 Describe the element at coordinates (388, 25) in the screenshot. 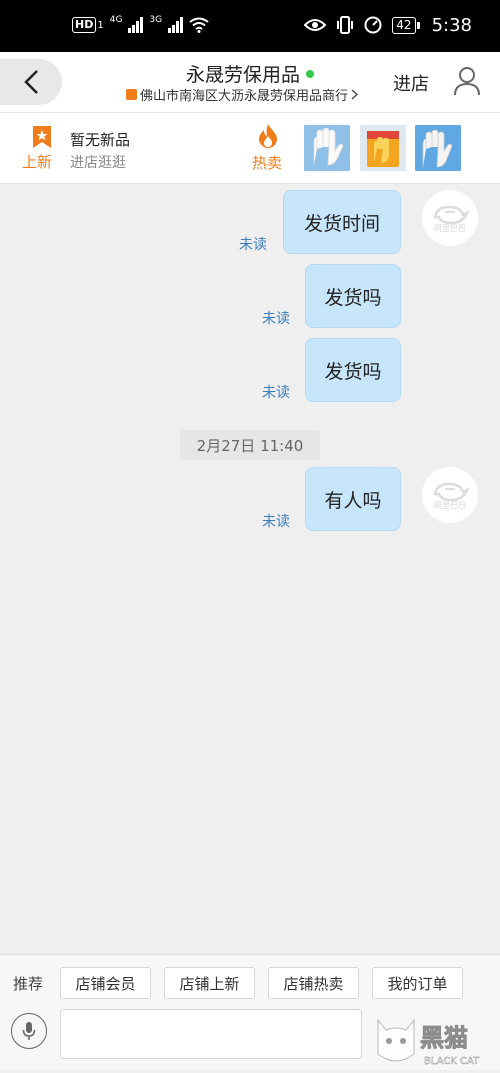

I see `status-right: 42 5:38` at that location.